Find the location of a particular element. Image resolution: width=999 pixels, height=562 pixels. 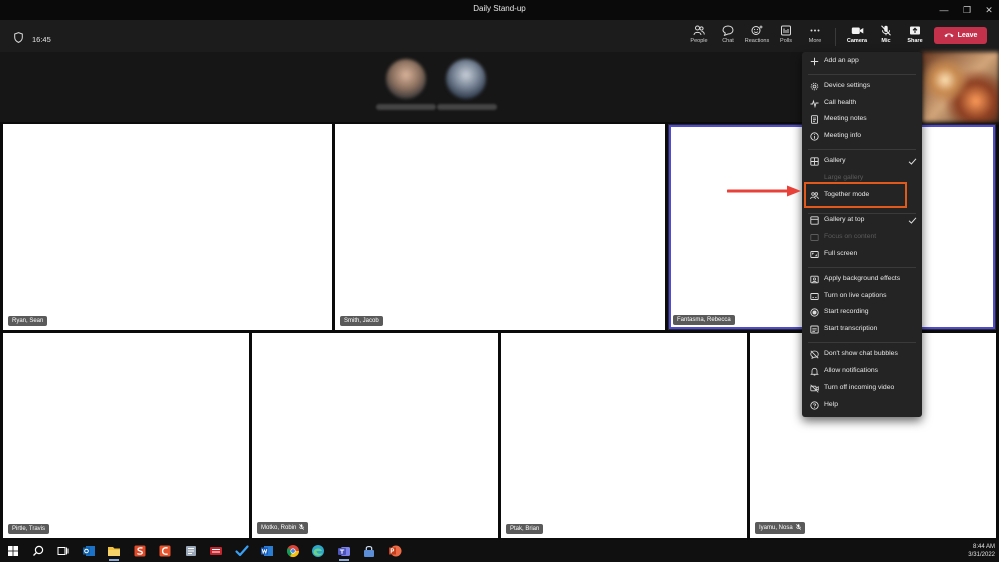

system-clock: 8:44 AM 3/31/2022 is located at coordinates (981, 551).